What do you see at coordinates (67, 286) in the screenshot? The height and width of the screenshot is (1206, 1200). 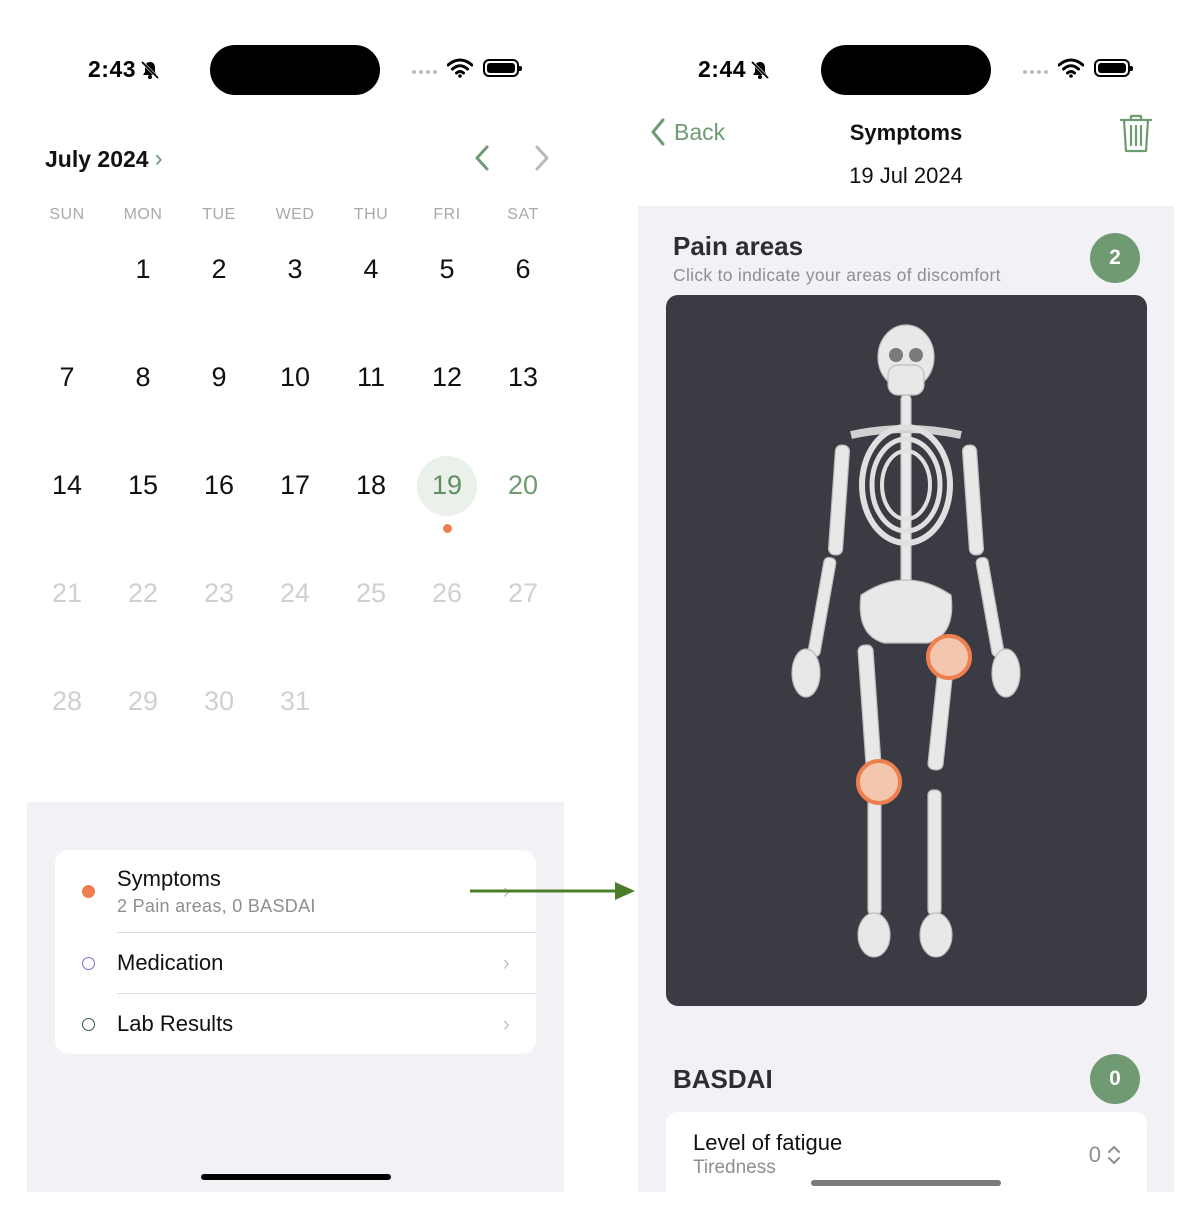 I see `calendar-empty-cell` at bounding box center [67, 286].